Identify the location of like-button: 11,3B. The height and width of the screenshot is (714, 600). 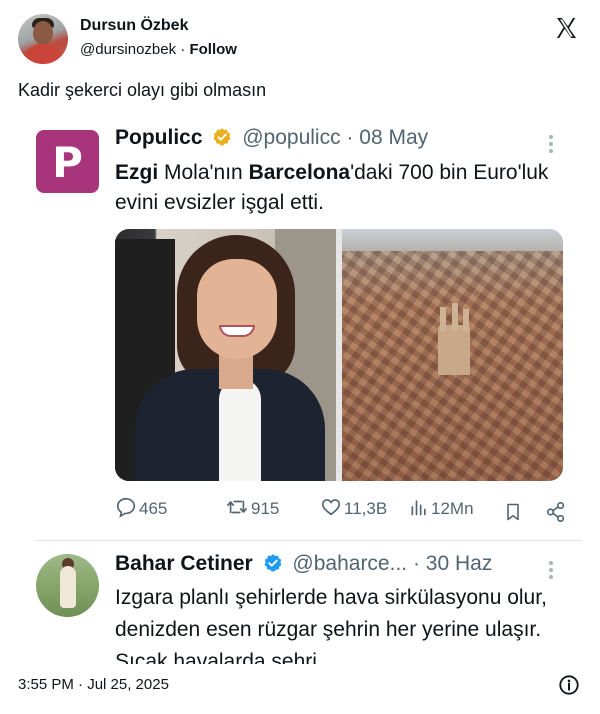
(353, 510).